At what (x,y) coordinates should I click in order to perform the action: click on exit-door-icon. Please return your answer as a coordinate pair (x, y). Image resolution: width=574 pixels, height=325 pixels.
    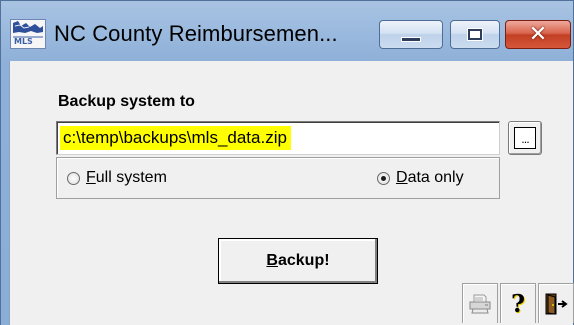
    Looking at the image, I should click on (556, 304).